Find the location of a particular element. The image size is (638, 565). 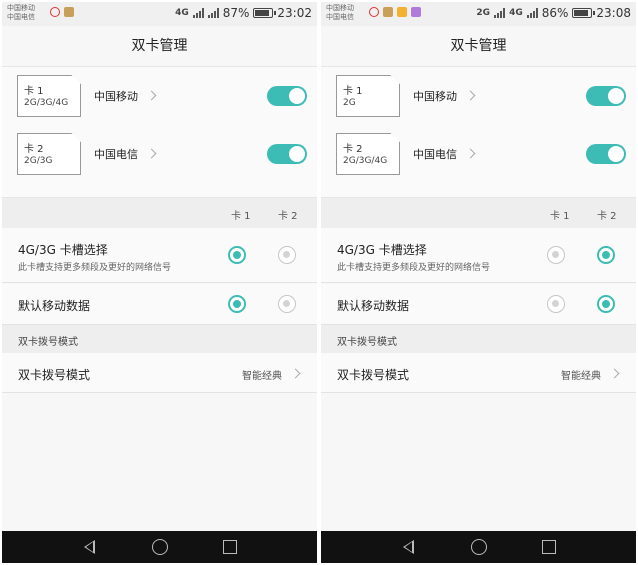

sim-card-1-tech: 2G is located at coordinates (349, 103).